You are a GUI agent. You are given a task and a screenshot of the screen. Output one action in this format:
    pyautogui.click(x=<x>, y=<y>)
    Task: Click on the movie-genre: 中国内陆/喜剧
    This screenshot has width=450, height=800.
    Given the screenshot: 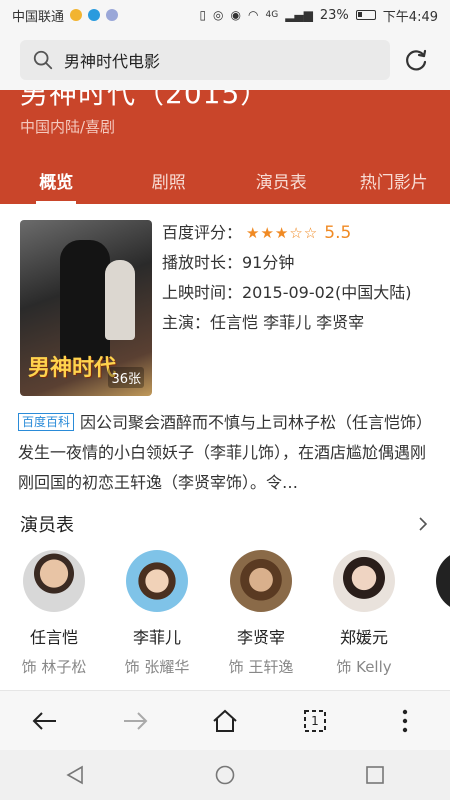 What is the action you would take?
    pyautogui.click(x=68, y=127)
    